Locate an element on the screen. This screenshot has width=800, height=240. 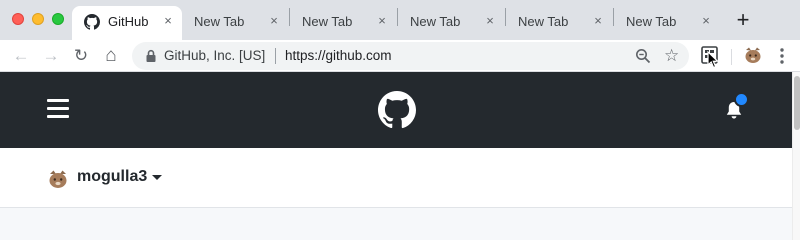
new-tab-button: + is located at coordinates (743, 20).